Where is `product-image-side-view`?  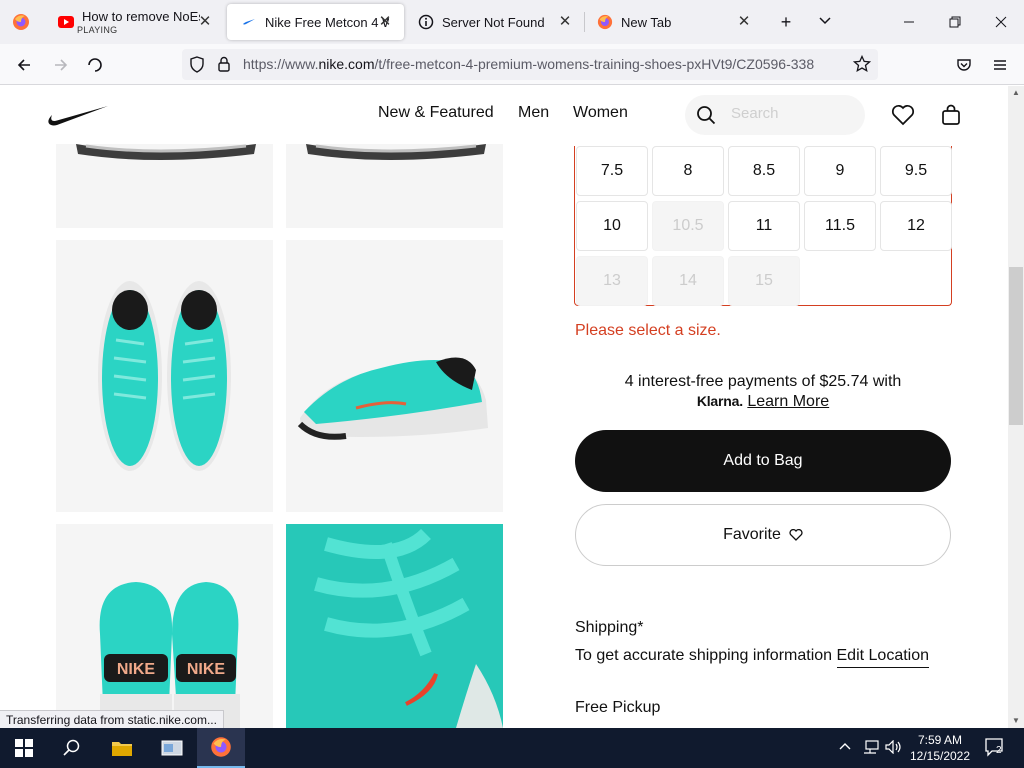 product-image-side-view is located at coordinates (394, 376).